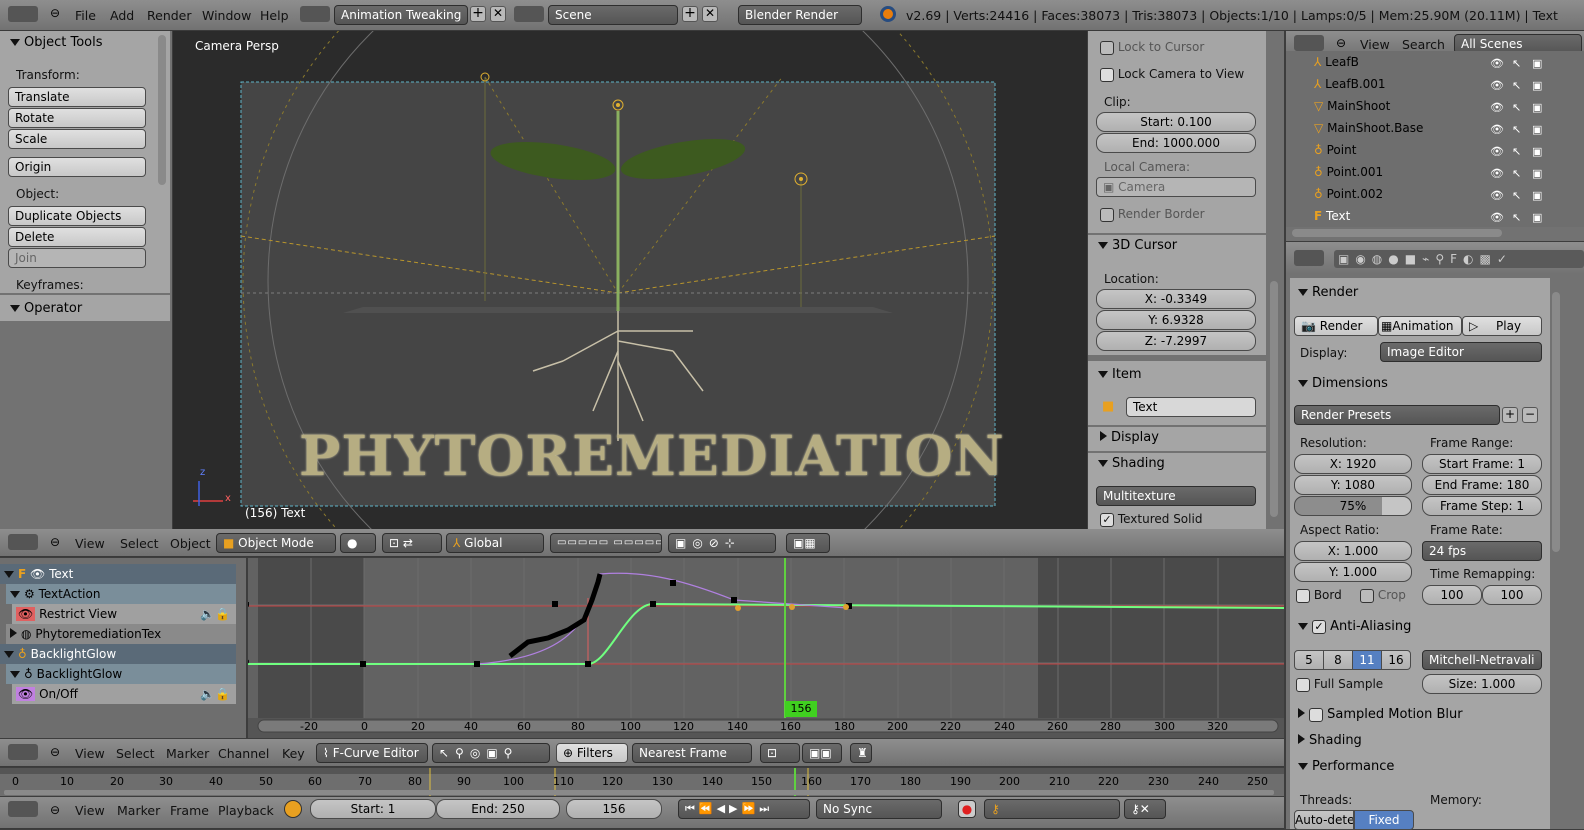  I want to click on cursor-x-field: X: -0.3349, so click(1176, 299).